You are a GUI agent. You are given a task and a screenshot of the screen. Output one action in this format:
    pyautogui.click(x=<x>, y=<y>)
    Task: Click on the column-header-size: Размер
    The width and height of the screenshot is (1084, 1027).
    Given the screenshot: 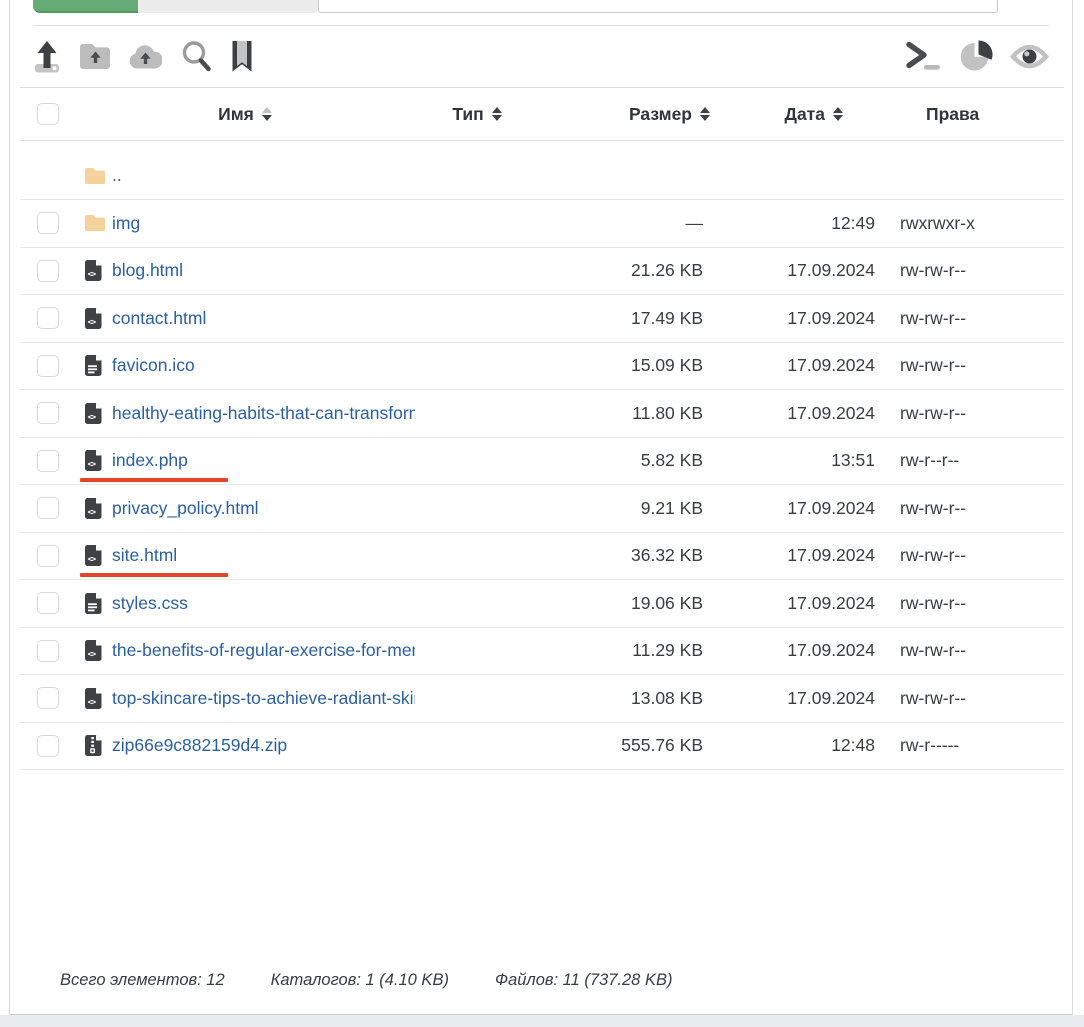 What is the action you would take?
    pyautogui.click(x=620, y=114)
    